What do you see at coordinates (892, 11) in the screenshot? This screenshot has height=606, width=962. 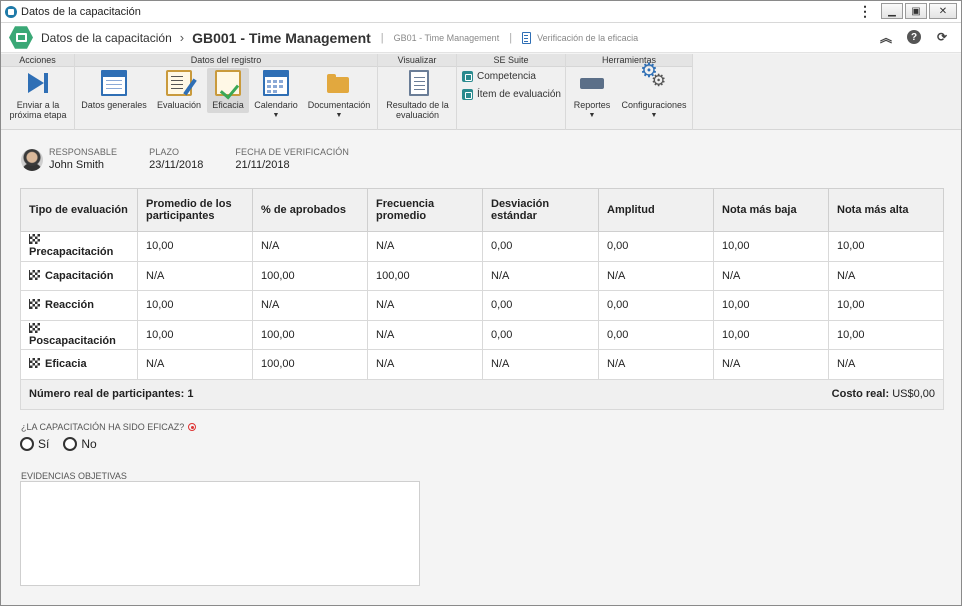 I see `minimize-icon: ▁` at bounding box center [892, 11].